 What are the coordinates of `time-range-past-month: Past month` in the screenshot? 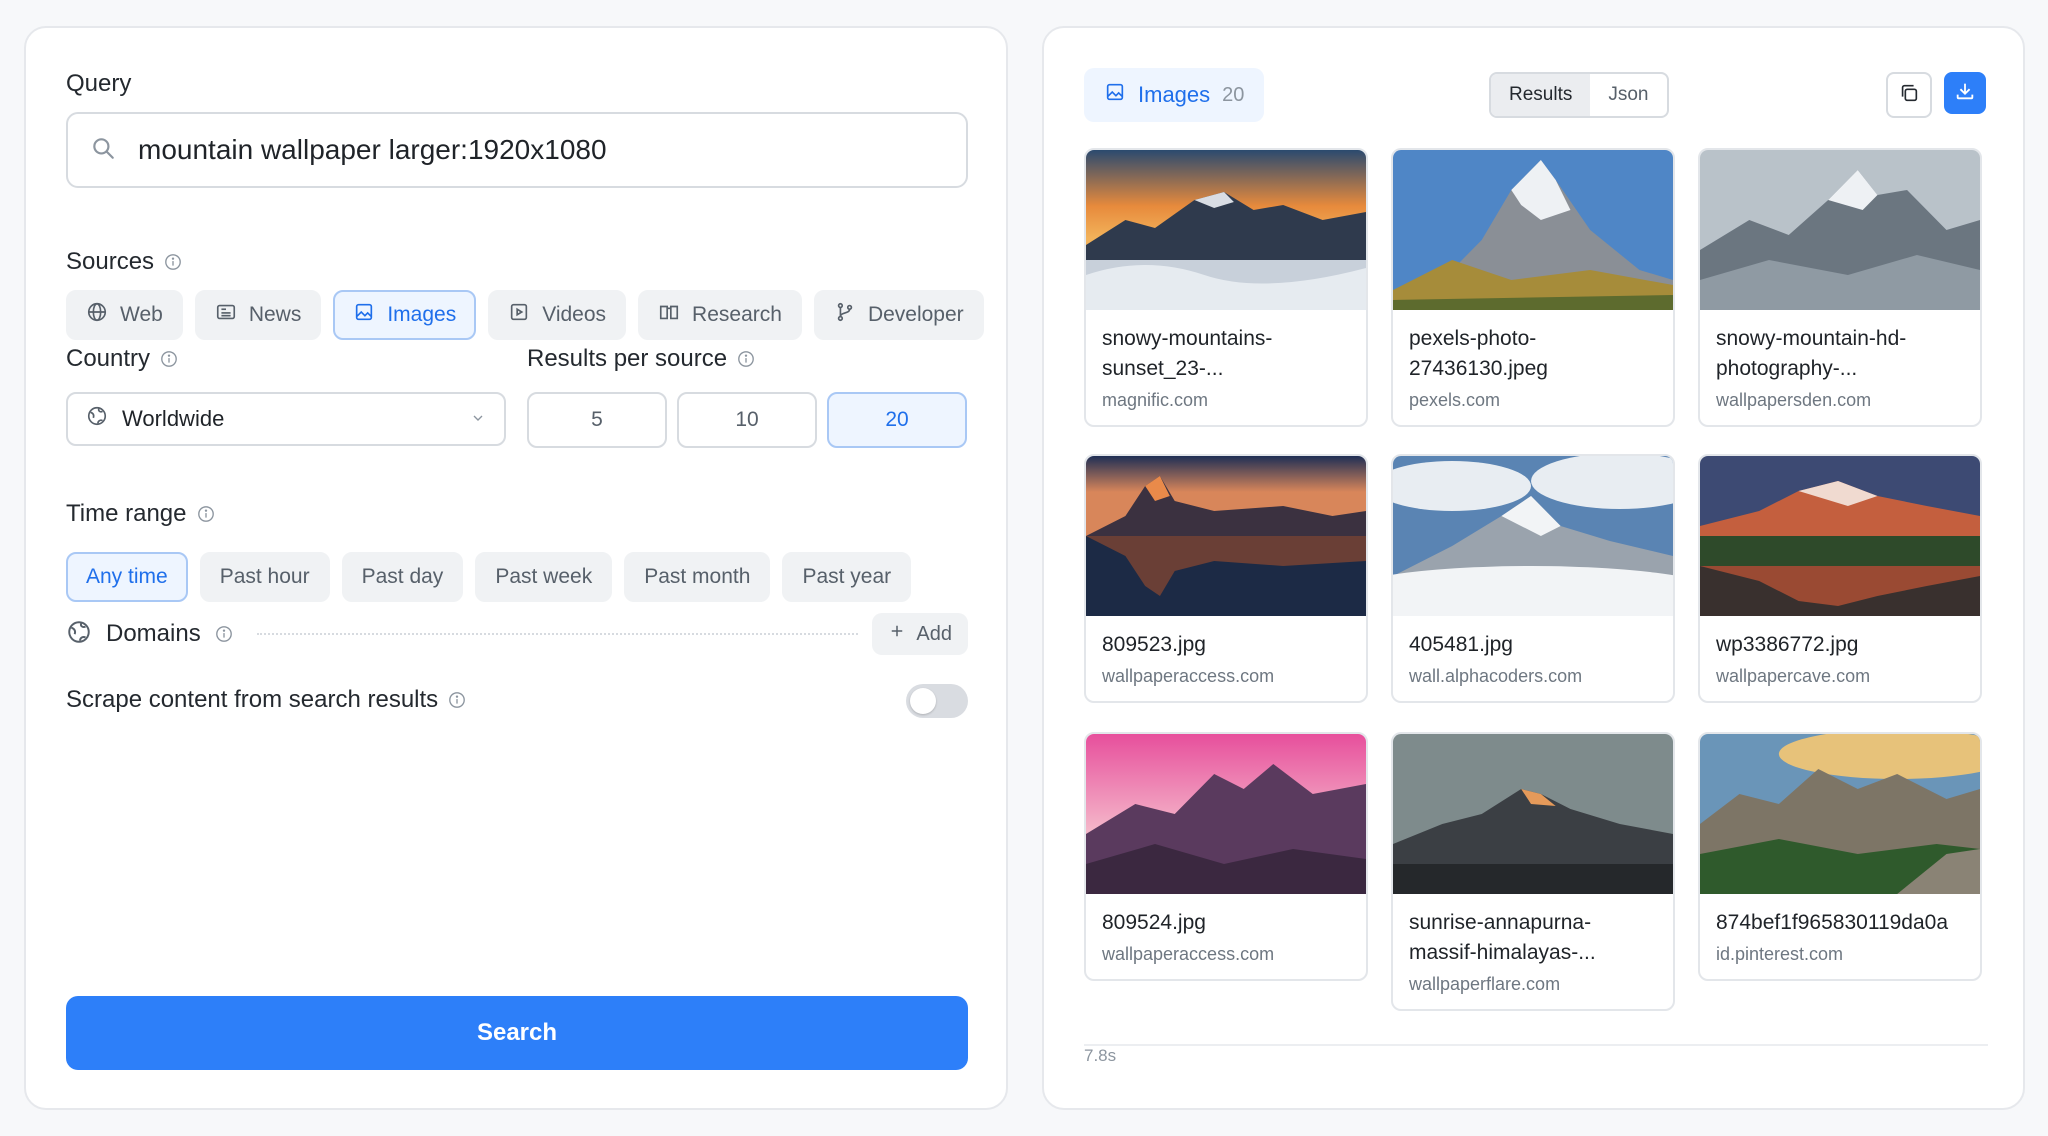 It's located at (697, 577).